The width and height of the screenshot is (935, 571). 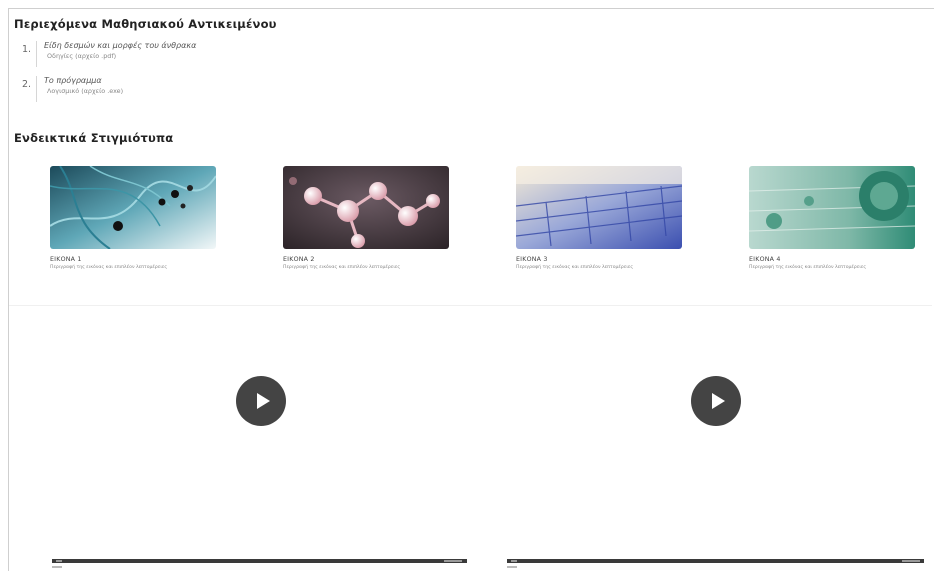 I want to click on card-title: ΕΙΚΟΝΑ 2, so click(x=299, y=259).